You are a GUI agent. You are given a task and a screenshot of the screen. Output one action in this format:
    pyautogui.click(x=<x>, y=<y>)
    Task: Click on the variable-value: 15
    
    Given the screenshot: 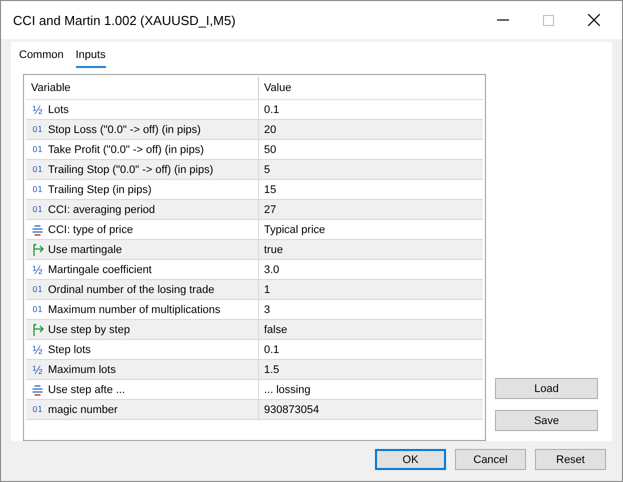 What is the action you would take?
    pyautogui.click(x=270, y=190)
    